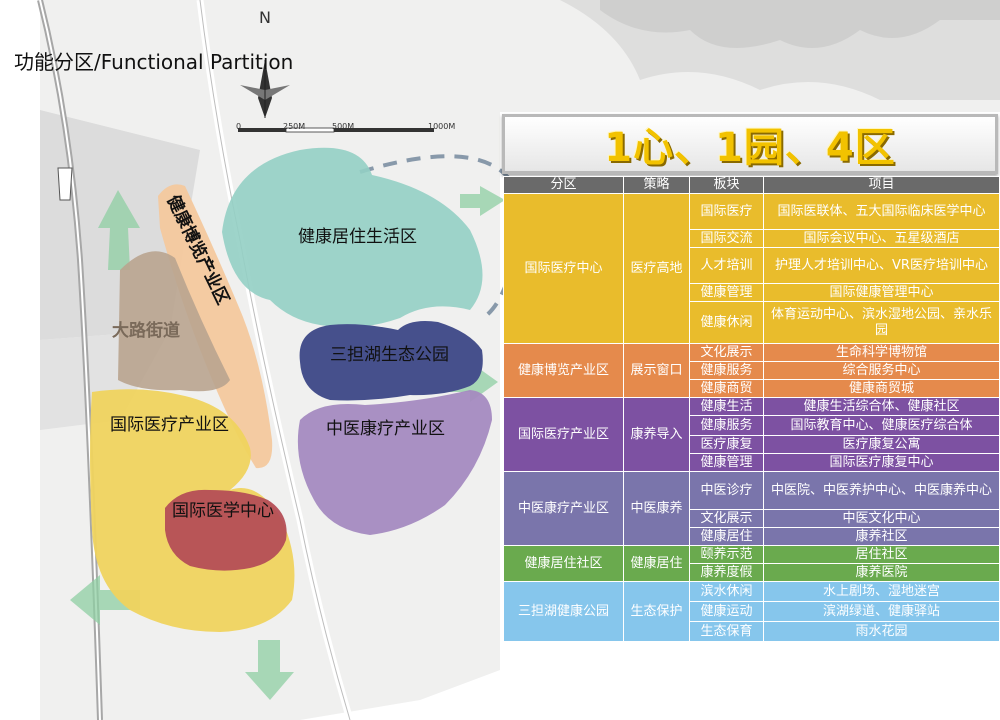 This screenshot has height=720, width=1000. Describe the element at coordinates (726, 388) in the screenshot. I see `cell-block: 健康商贸` at that location.